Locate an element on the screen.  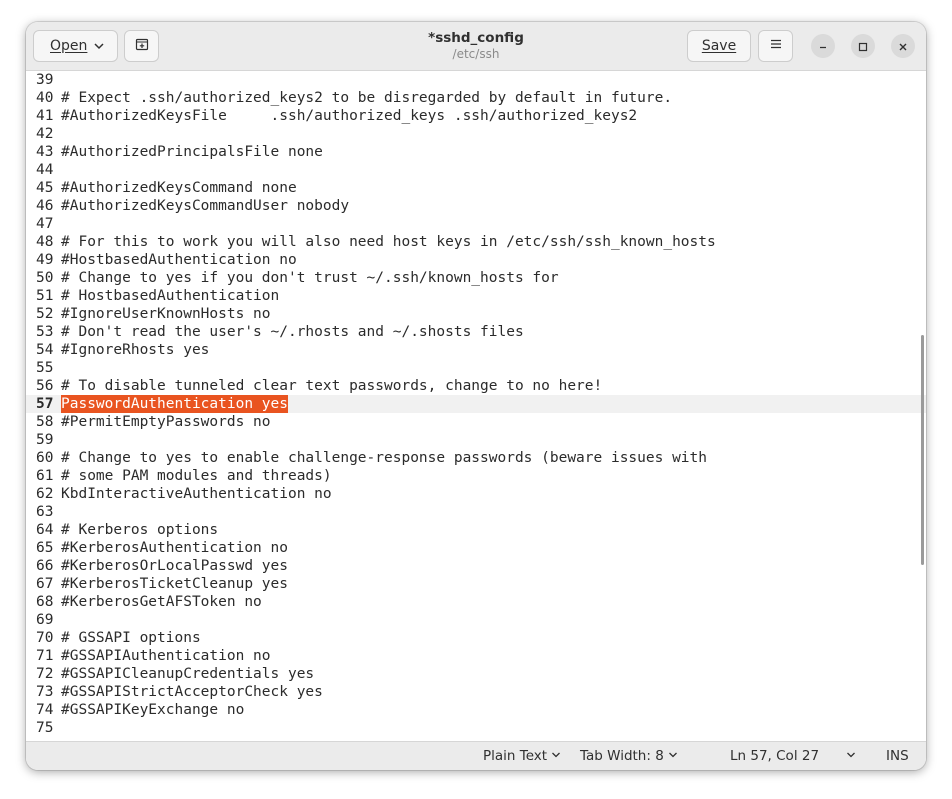
line-number: 64 is located at coordinates (45, 530).